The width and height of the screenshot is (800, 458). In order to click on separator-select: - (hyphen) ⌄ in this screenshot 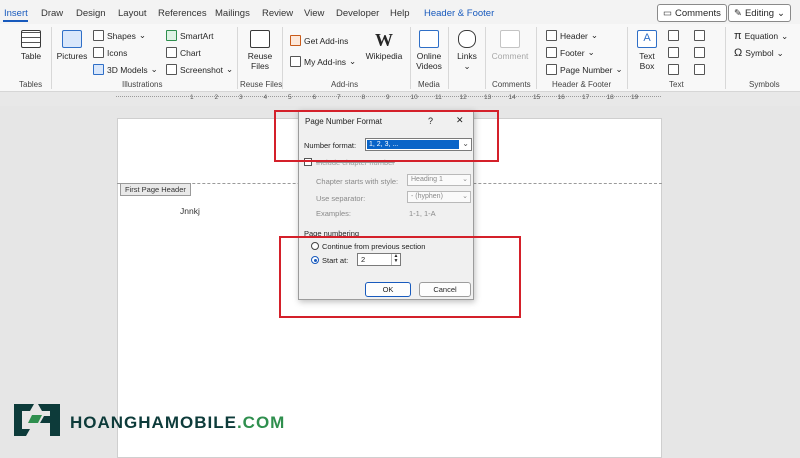, I will do `click(439, 197)`.